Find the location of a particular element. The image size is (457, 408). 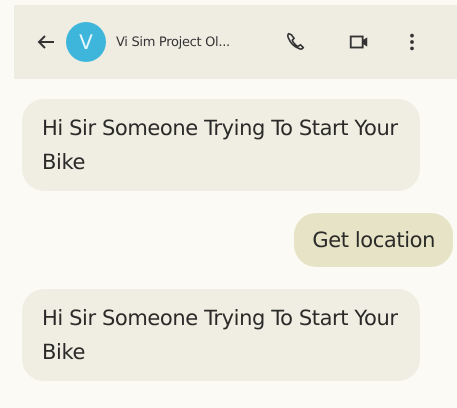

sent-message: Get location is located at coordinates (373, 240).